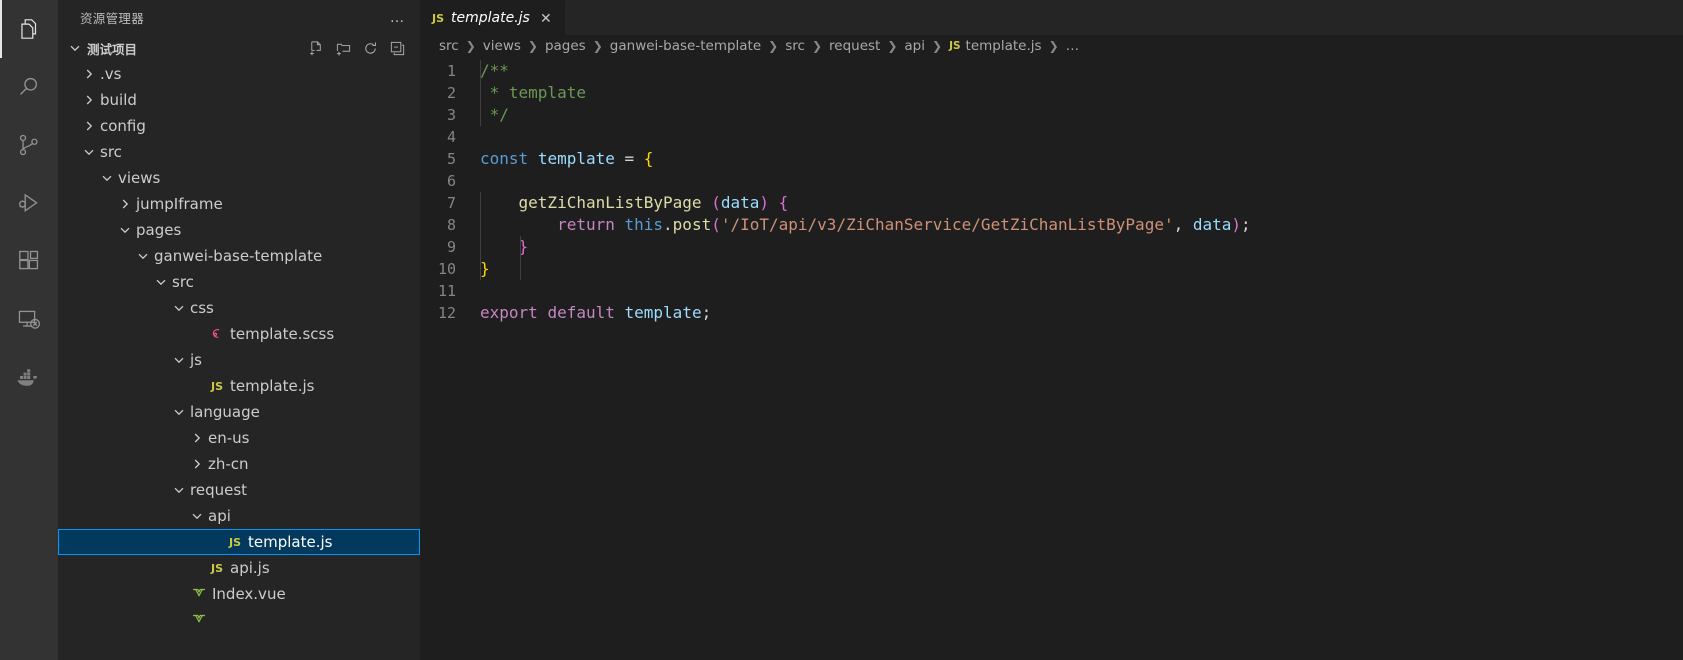  I want to click on code-line: const template = {, so click(1079, 159).